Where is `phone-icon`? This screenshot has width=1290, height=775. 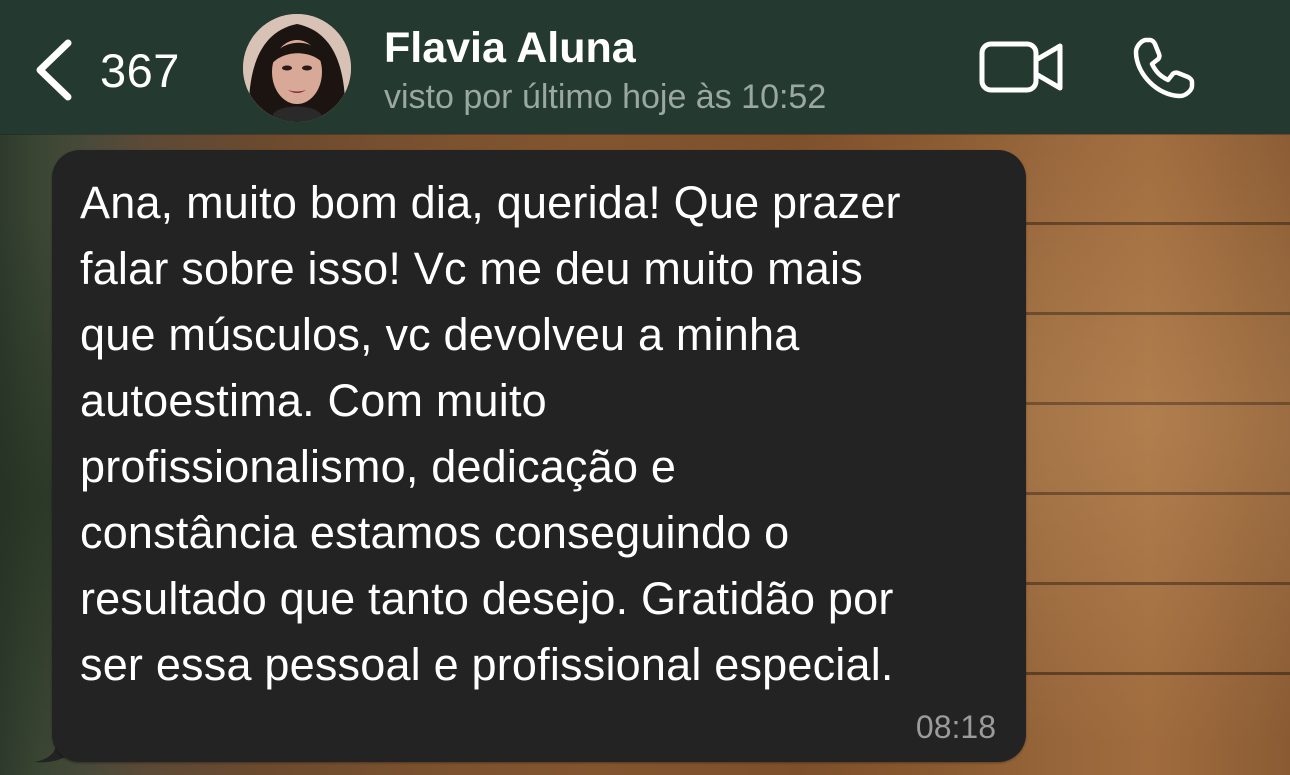
phone-icon is located at coordinates (1164, 68).